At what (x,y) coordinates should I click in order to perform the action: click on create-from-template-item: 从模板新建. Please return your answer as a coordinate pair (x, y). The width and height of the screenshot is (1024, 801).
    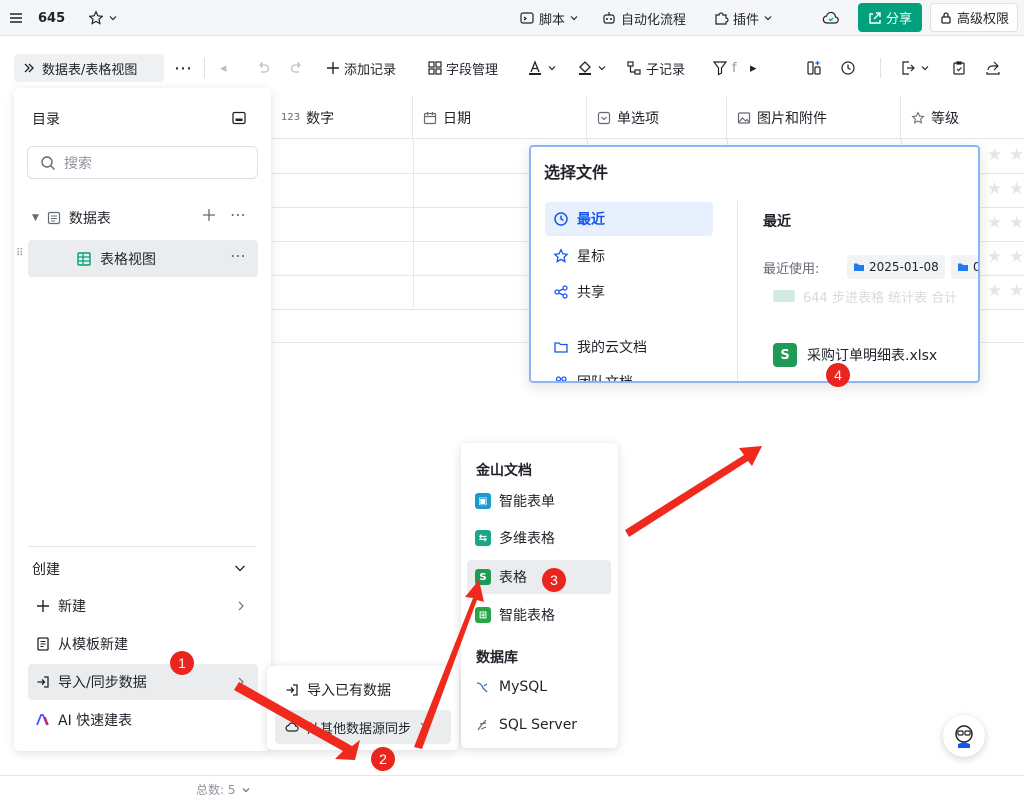
    Looking at the image, I should click on (143, 644).